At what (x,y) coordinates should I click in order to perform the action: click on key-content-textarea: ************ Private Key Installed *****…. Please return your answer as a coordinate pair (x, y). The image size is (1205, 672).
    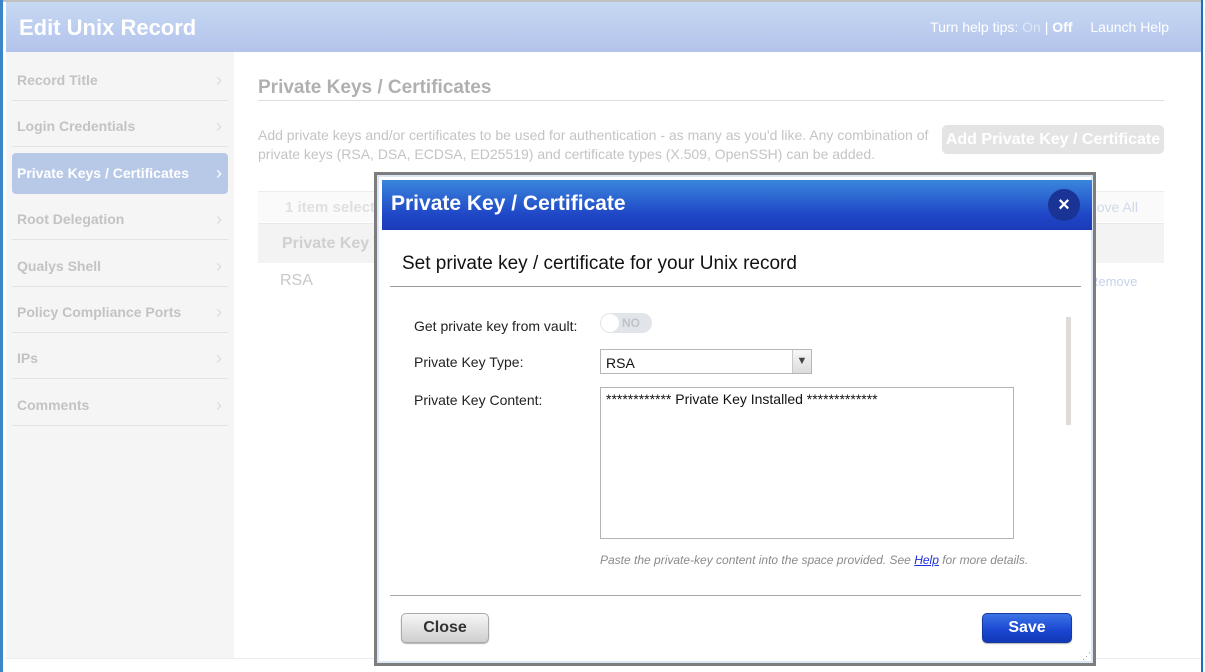
    Looking at the image, I should click on (807, 463).